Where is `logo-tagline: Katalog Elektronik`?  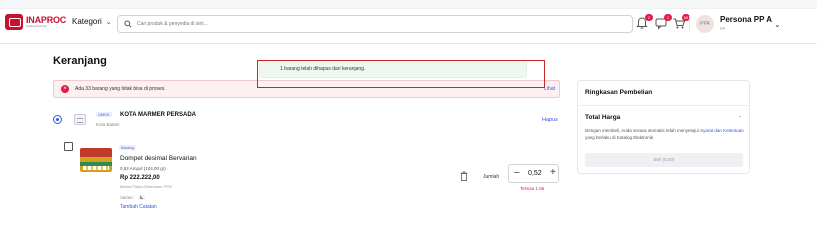 logo-tagline: Katalog Elektronik is located at coordinates (36, 26).